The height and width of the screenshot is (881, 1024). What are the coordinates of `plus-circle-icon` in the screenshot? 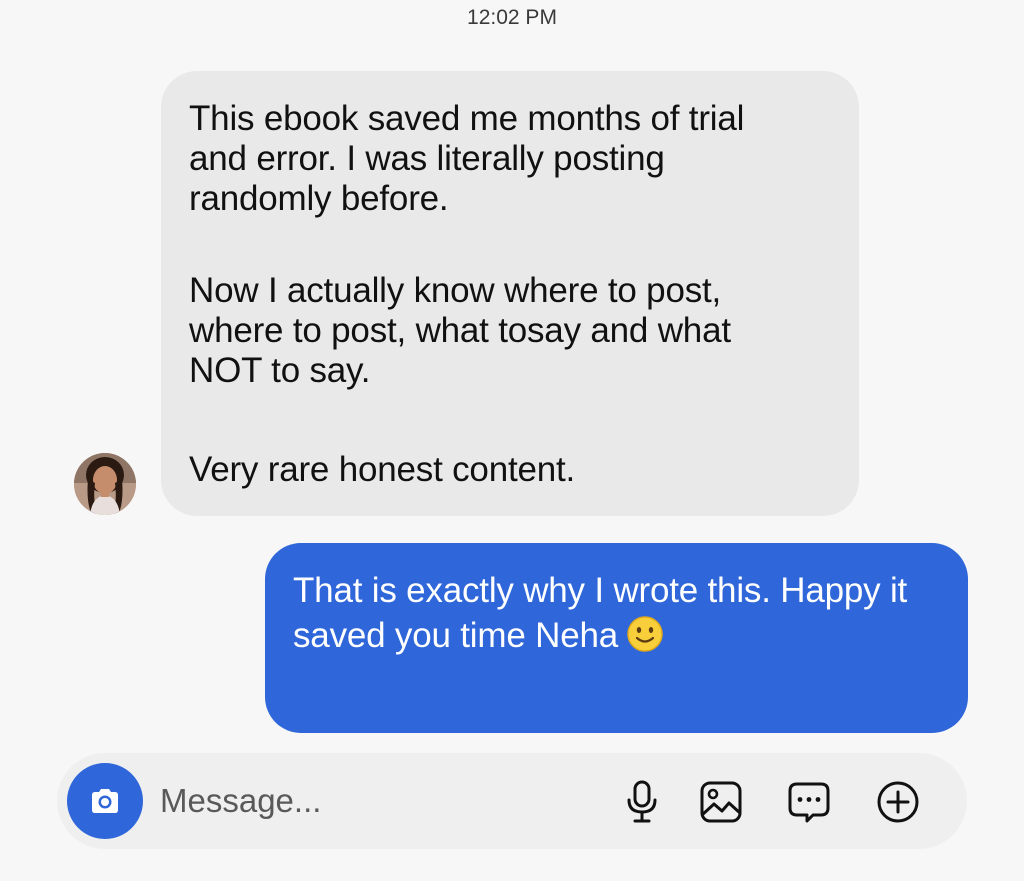 It's located at (898, 802).